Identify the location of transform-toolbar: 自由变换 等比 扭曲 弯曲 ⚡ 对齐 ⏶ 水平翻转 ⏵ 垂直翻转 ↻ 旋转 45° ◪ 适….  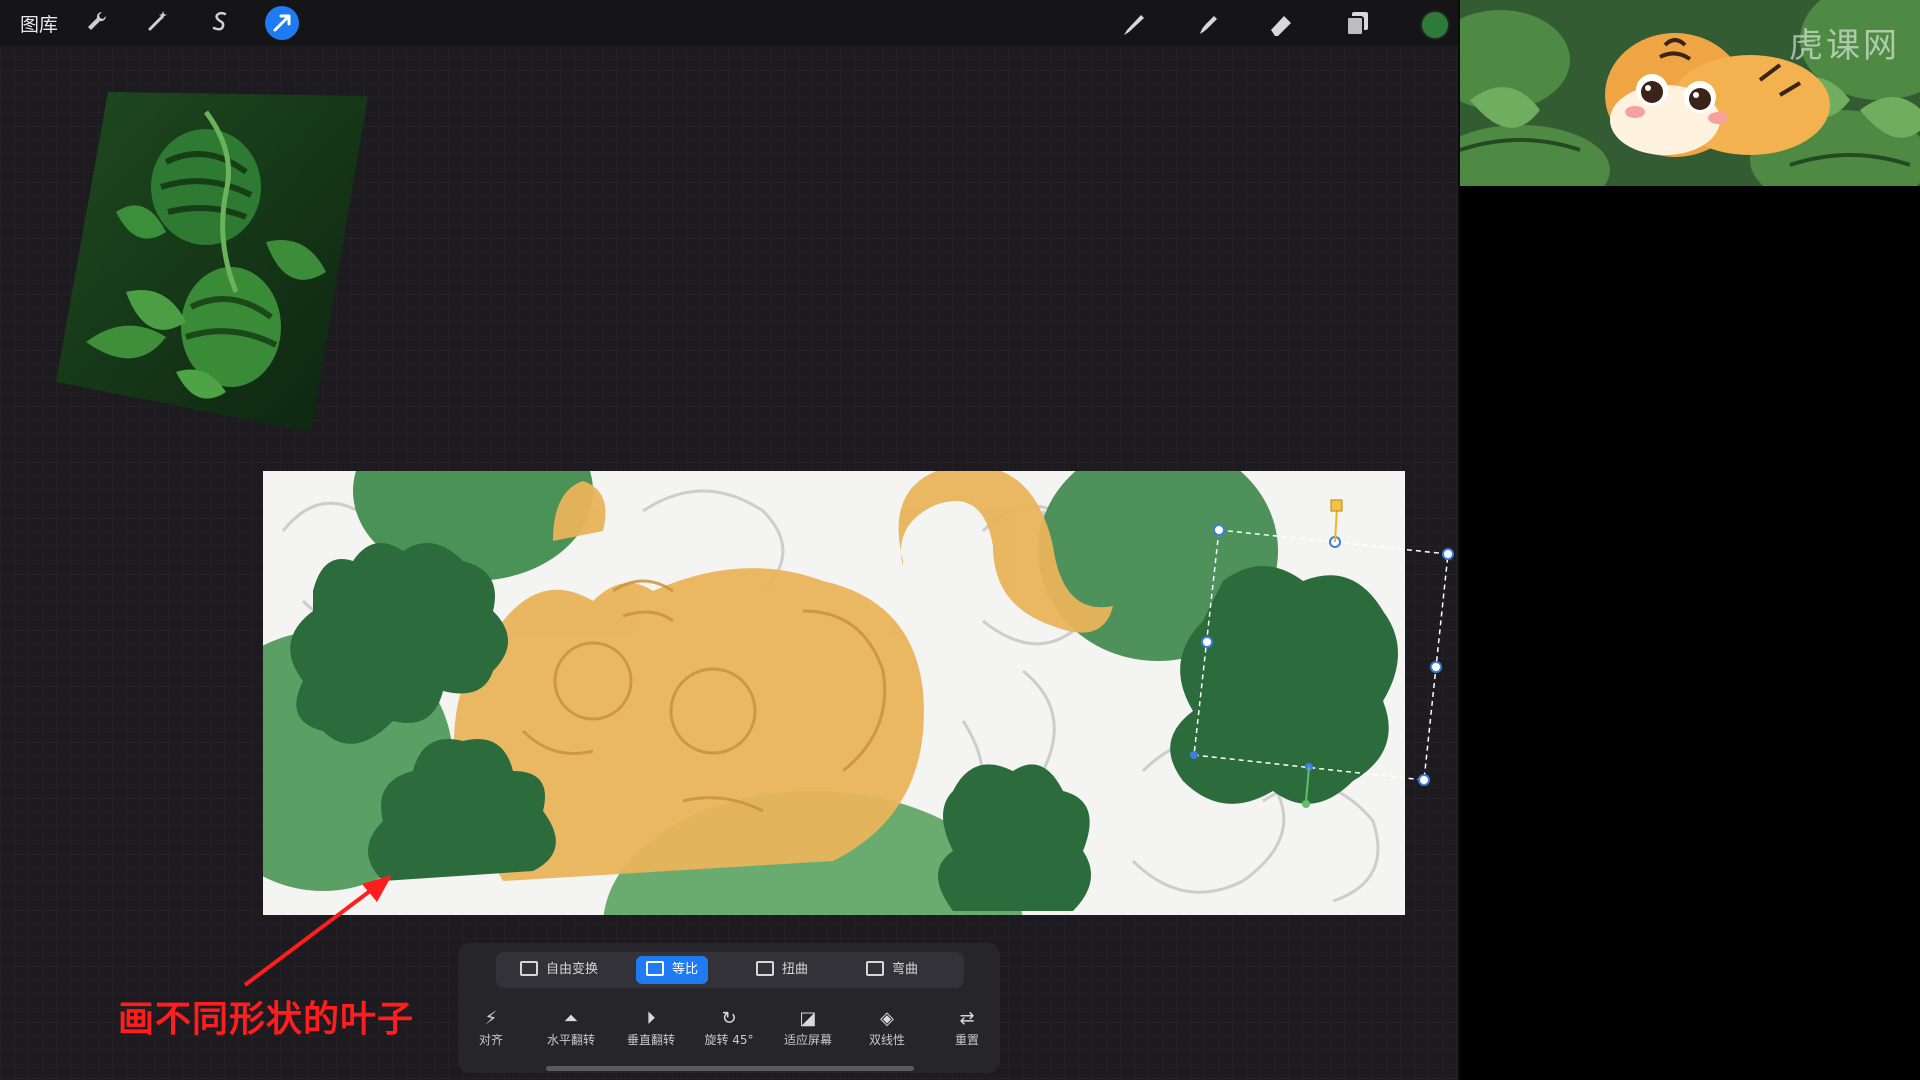
(729, 1008).